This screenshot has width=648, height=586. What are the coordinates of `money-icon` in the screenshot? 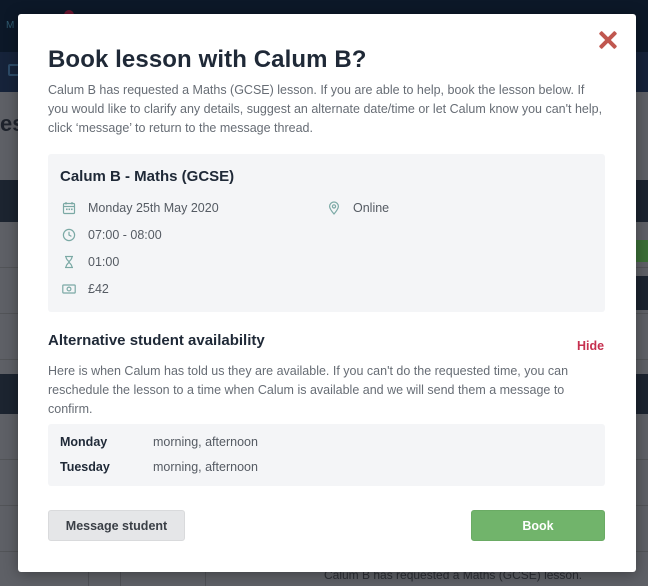 It's located at (69, 289).